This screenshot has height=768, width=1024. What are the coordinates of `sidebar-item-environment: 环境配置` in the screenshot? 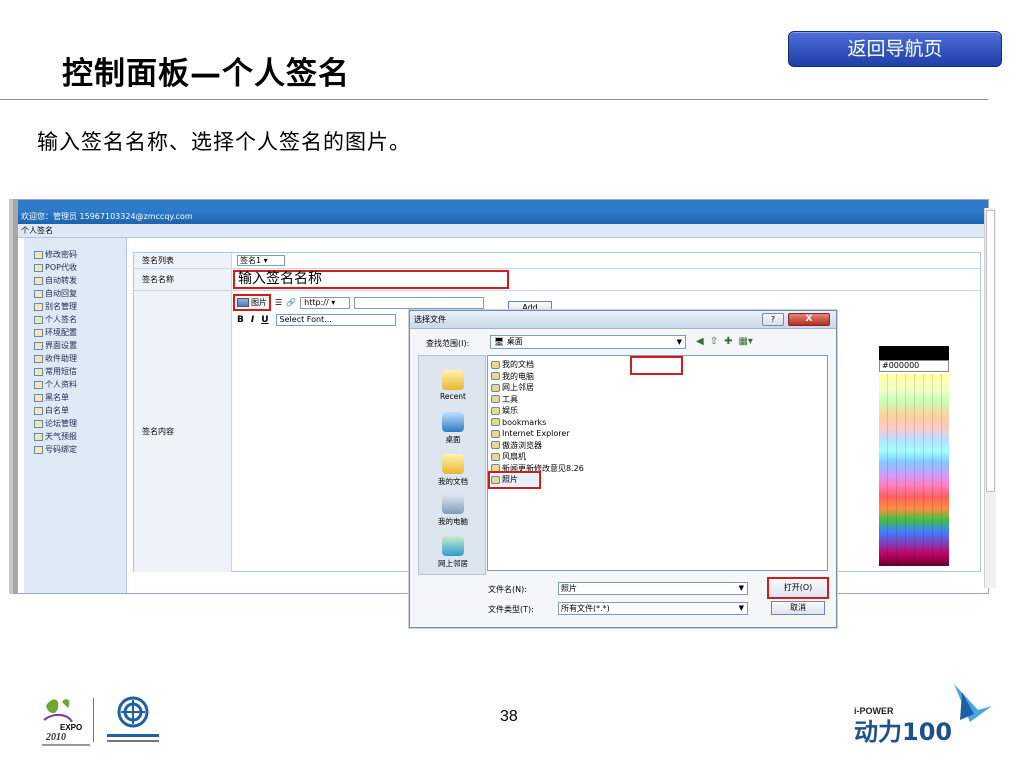 It's located at (75, 332).